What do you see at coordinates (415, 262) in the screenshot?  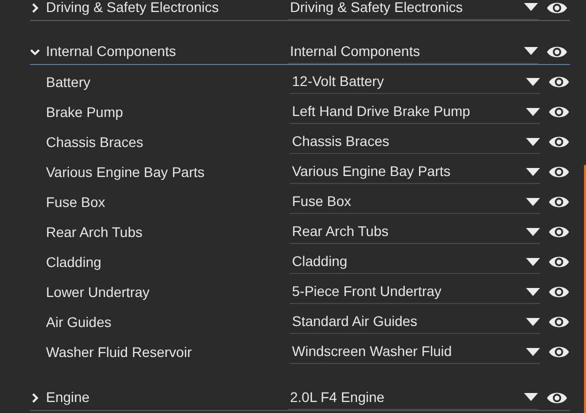 I see `dropdown: Cladding` at bounding box center [415, 262].